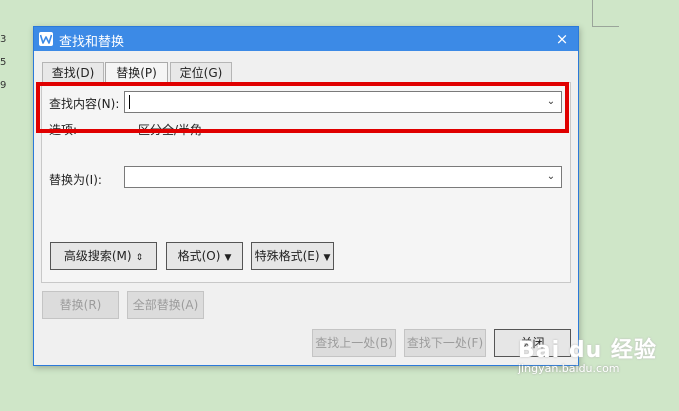  Describe the element at coordinates (3, 39) in the screenshot. I see `background-number-1: 3` at that location.